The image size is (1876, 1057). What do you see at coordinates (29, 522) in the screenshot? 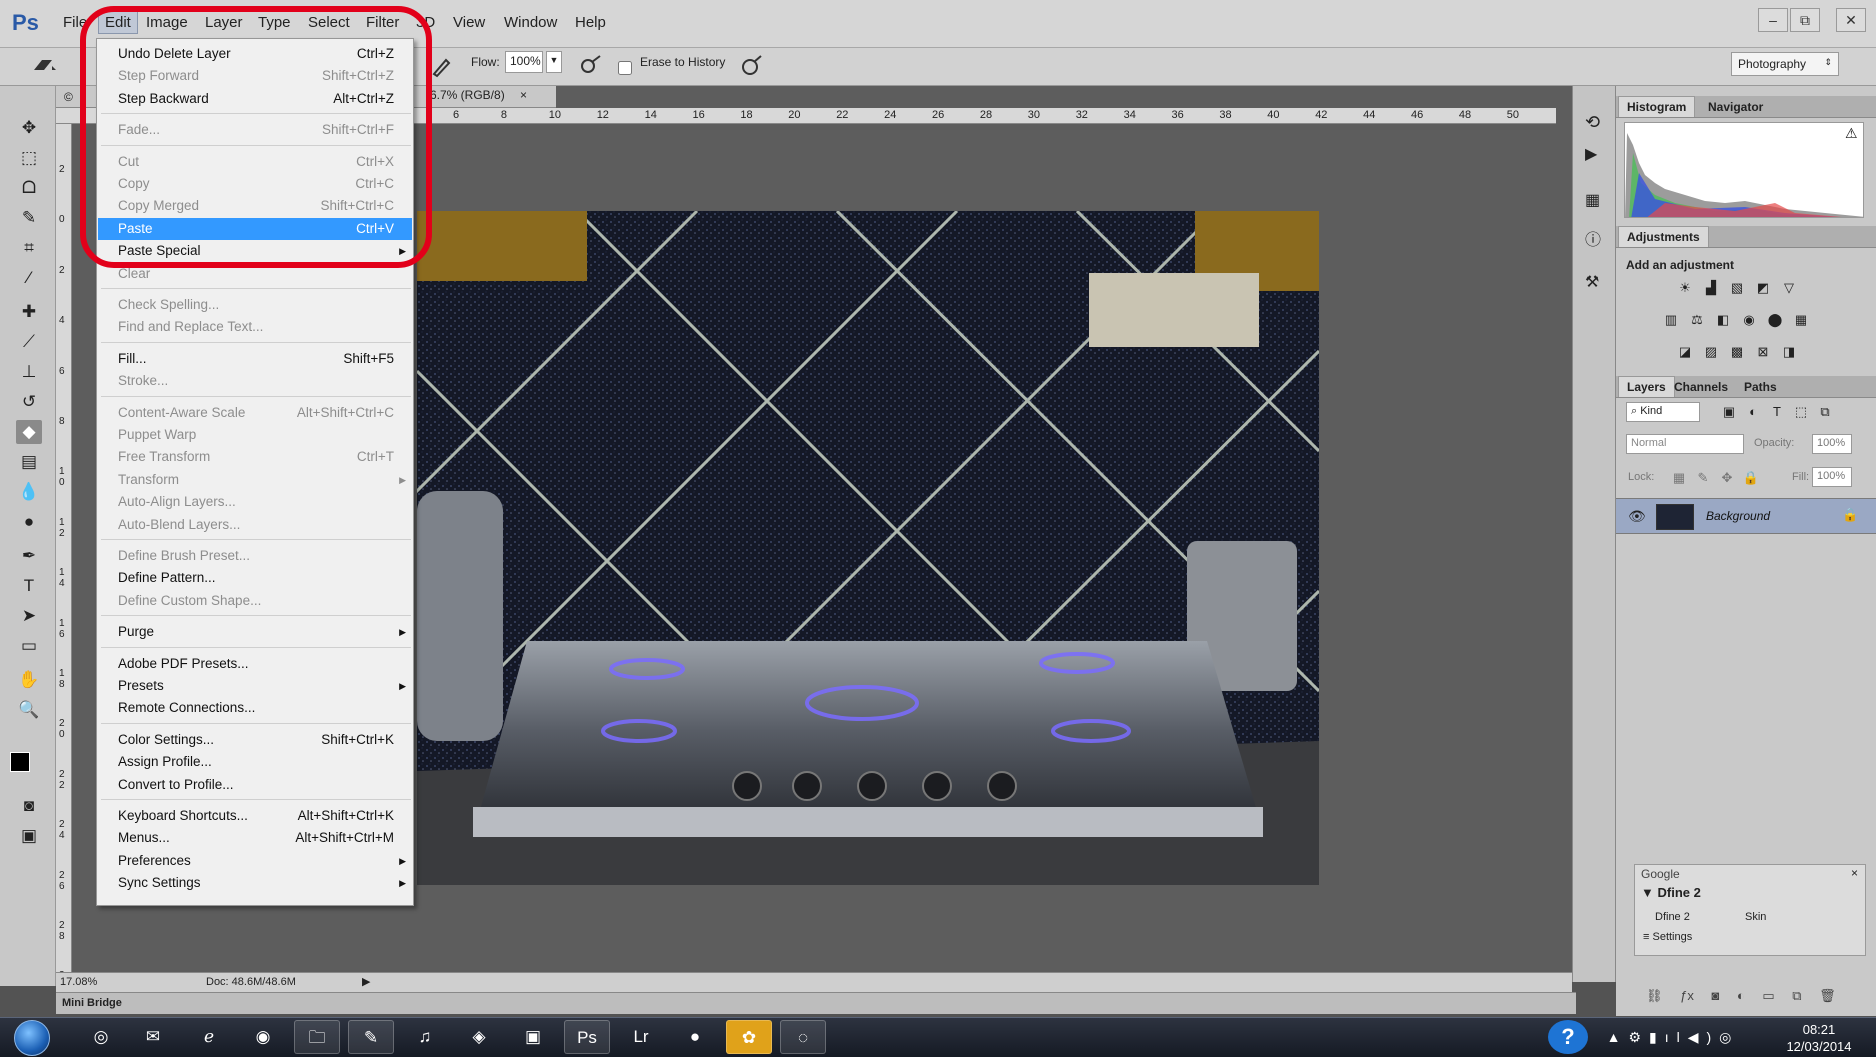
I see `dodge-tool-icon: ●` at bounding box center [29, 522].